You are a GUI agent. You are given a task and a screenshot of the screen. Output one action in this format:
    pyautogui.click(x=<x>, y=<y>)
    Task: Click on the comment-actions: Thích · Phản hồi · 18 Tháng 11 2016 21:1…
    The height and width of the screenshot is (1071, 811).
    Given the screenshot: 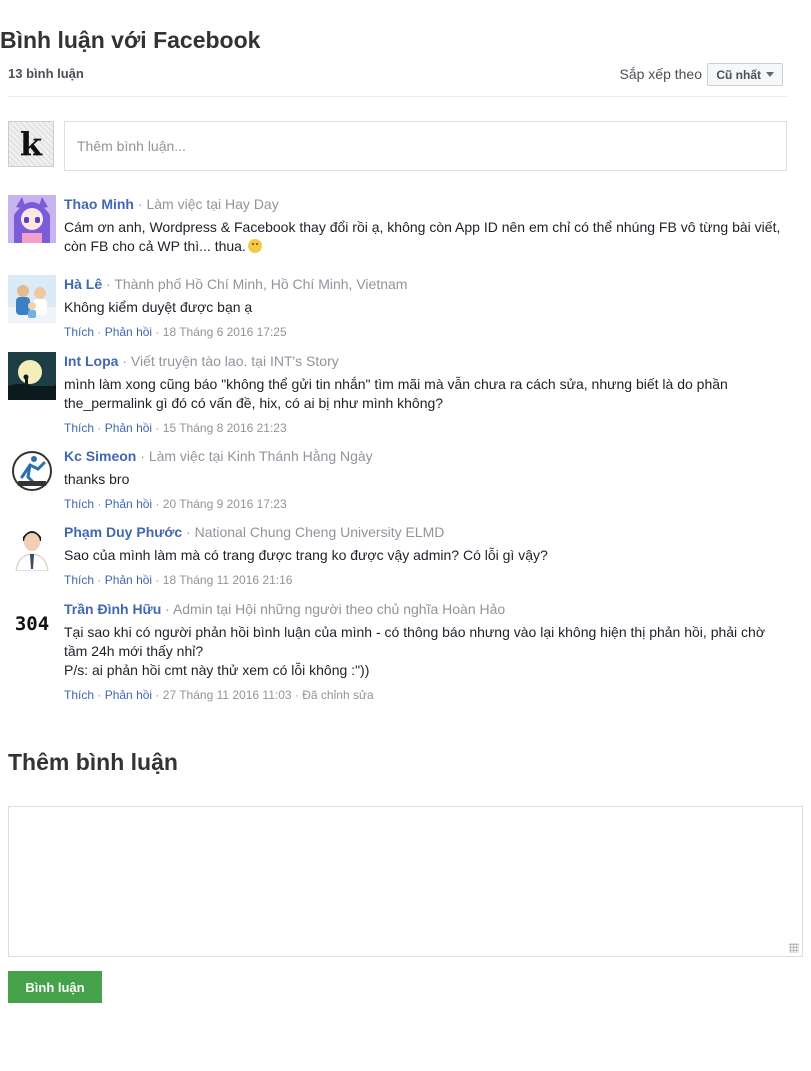 What is the action you would take?
    pyautogui.click(x=426, y=580)
    